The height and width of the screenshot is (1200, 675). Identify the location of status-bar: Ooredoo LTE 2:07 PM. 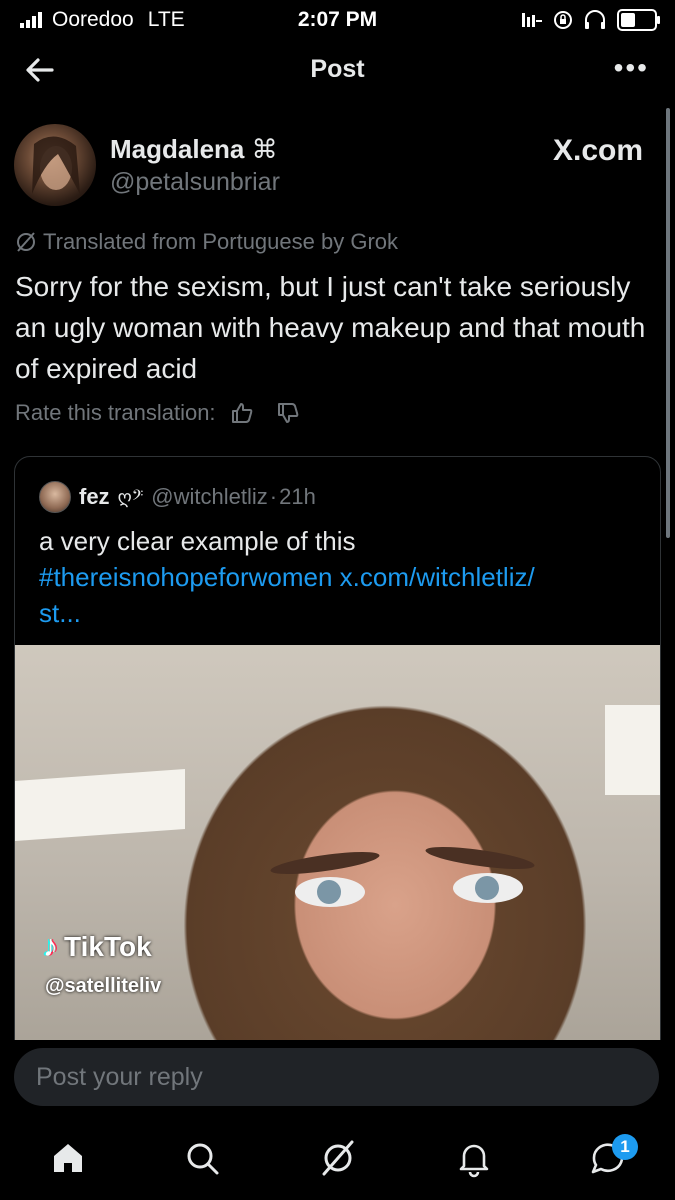
(337, 19).